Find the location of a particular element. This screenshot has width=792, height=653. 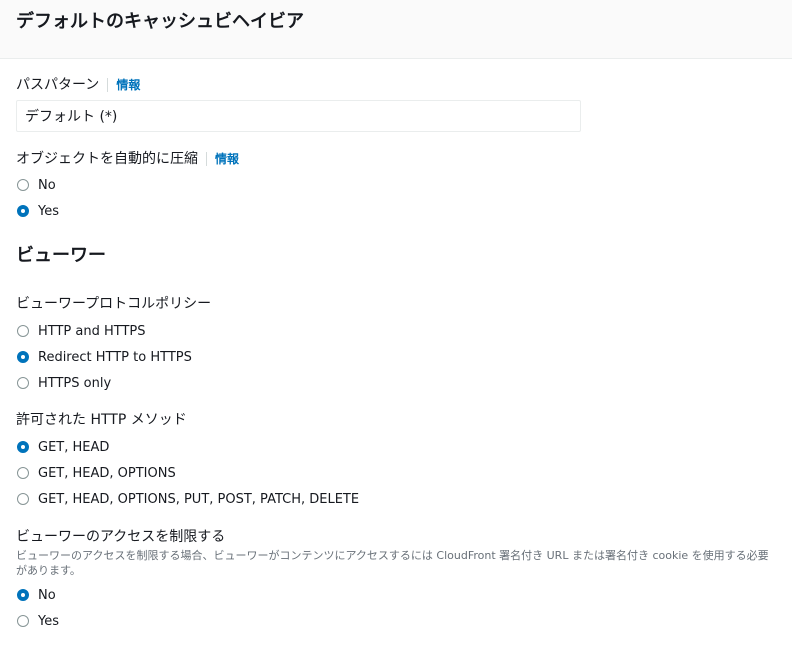

restrict-access-label: ビューワーのアクセスを制限する is located at coordinates (121, 537).